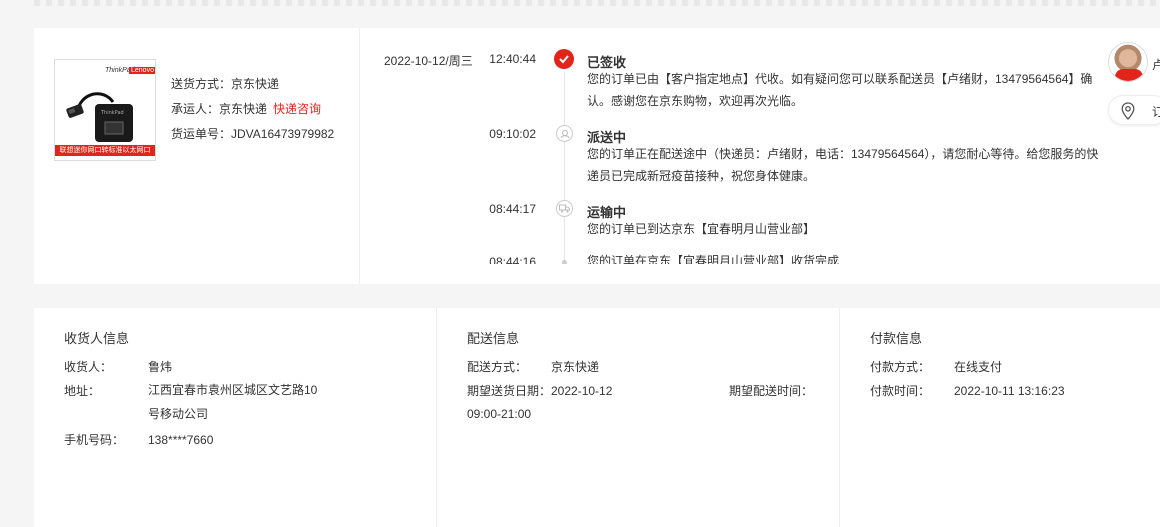 This screenshot has width=1160, height=527. Describe the element at coordinates (597, 3) in the screenshot. I see `top-dashed-strip` at that location.